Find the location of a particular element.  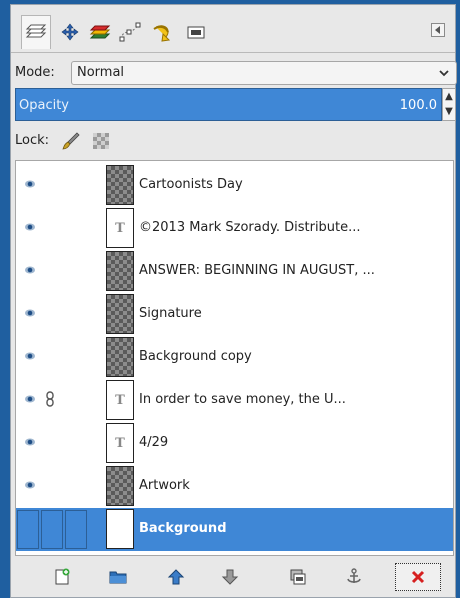

layer-row: Cartoonists Day is located at coordinates (234, 185).